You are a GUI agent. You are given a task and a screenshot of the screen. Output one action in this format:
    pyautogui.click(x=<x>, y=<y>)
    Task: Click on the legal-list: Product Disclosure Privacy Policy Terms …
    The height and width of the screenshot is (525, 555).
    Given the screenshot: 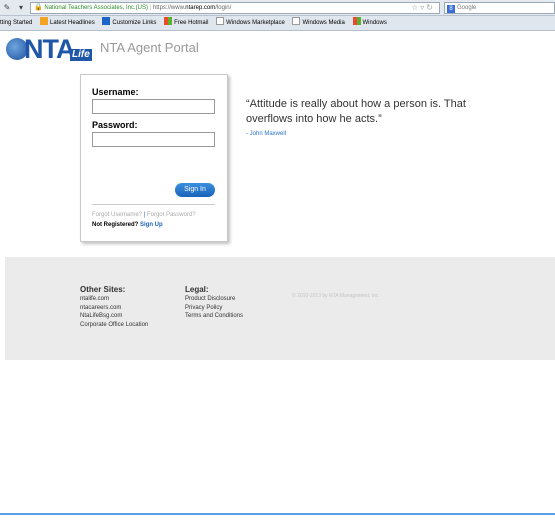 What is the action you would take?
    pyautogui.click(x=214, y=308)
    